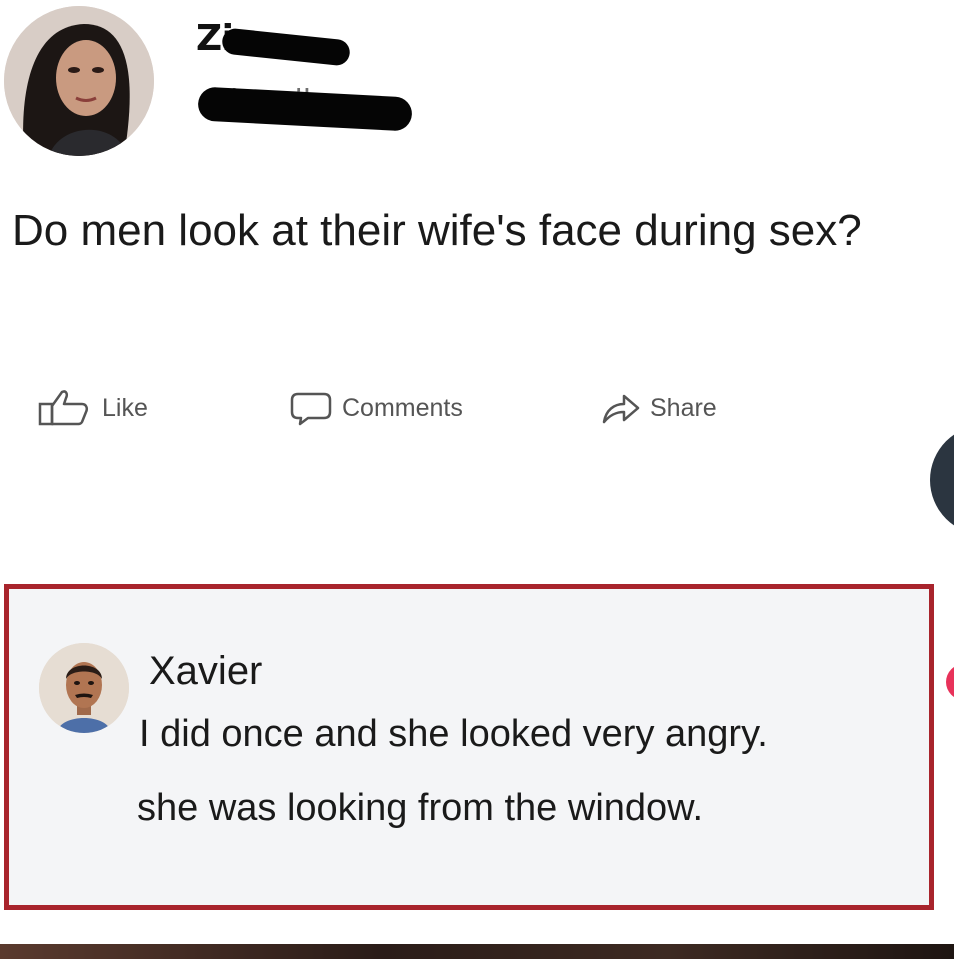 This screenshot has width=954, height=959. What do you see at coordinates (84, 688) in the screenshot?
I see `commenter-avatar` at bounding box center [84, 688].